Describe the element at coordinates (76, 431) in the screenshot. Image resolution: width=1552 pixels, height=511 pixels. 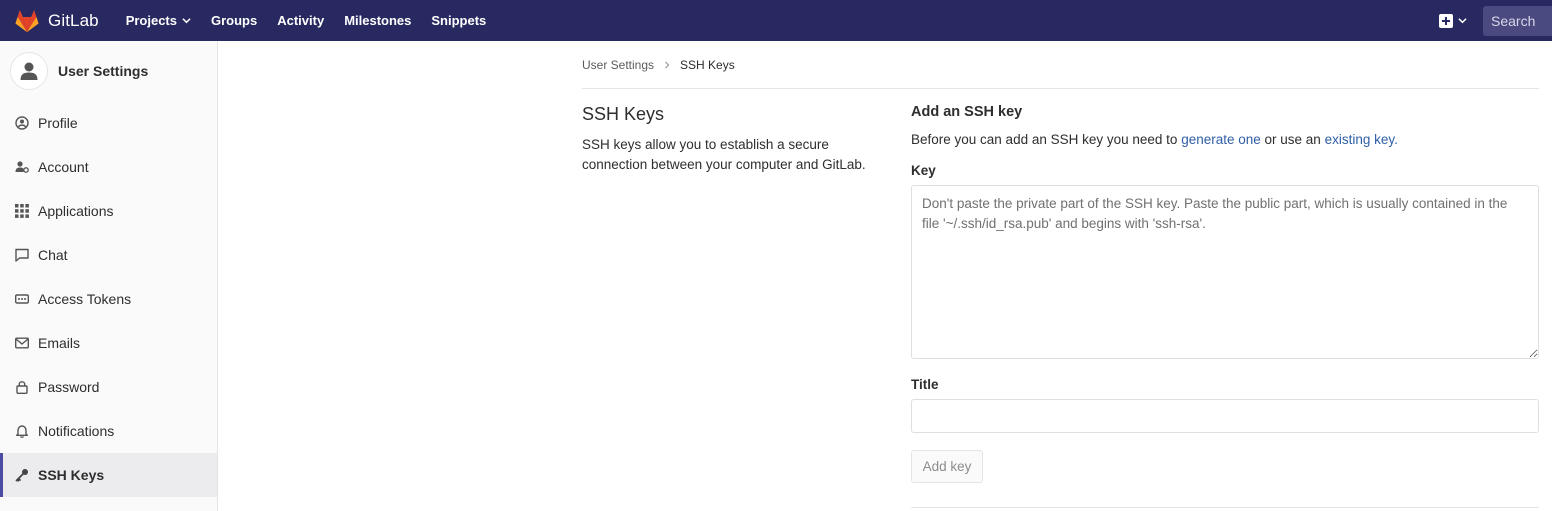
I see `sidebar-item-label: Notifications` at that location.